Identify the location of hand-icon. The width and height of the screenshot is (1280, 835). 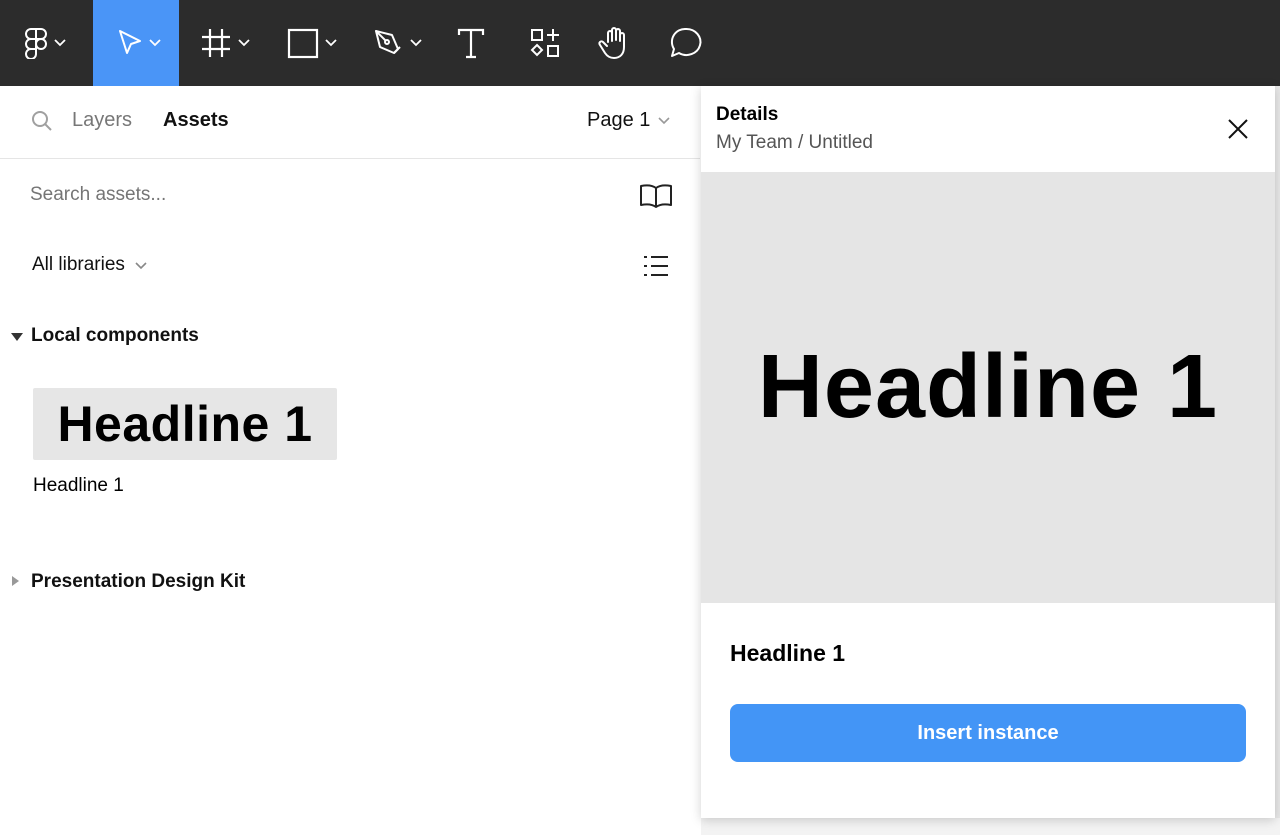
(615, 43).